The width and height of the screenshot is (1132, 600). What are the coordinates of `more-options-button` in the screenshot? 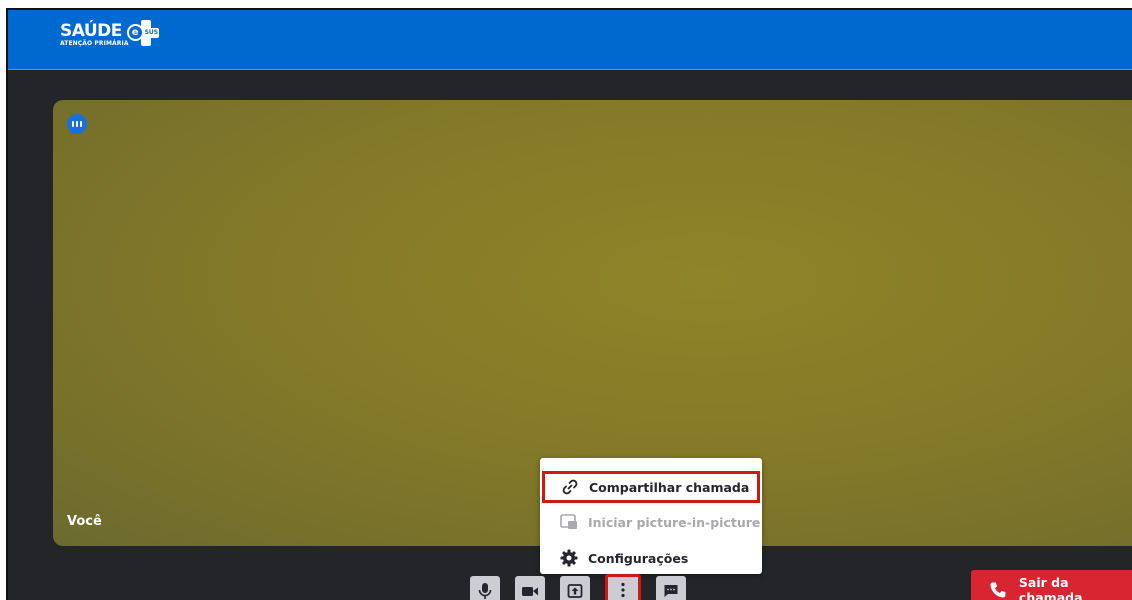 It's located at (623, 587).